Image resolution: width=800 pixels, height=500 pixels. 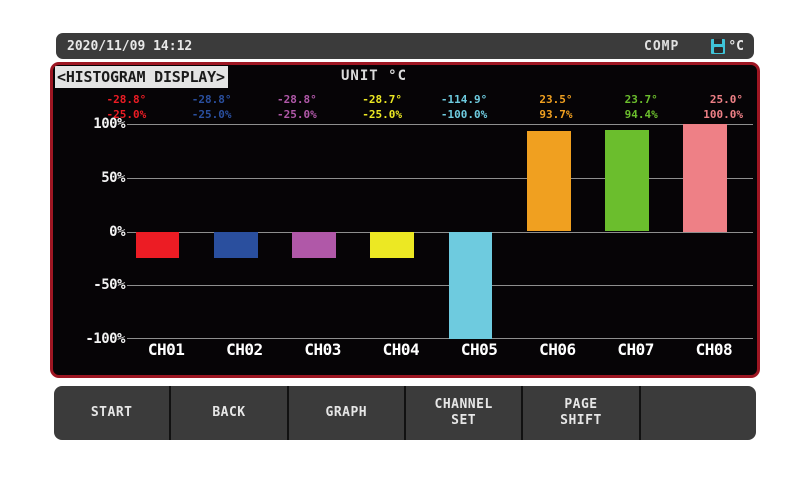 What do you see at coordinates (736, 46) in the screenshot?
I see `status-unit-label: °C` at bounding box center [736, 46].